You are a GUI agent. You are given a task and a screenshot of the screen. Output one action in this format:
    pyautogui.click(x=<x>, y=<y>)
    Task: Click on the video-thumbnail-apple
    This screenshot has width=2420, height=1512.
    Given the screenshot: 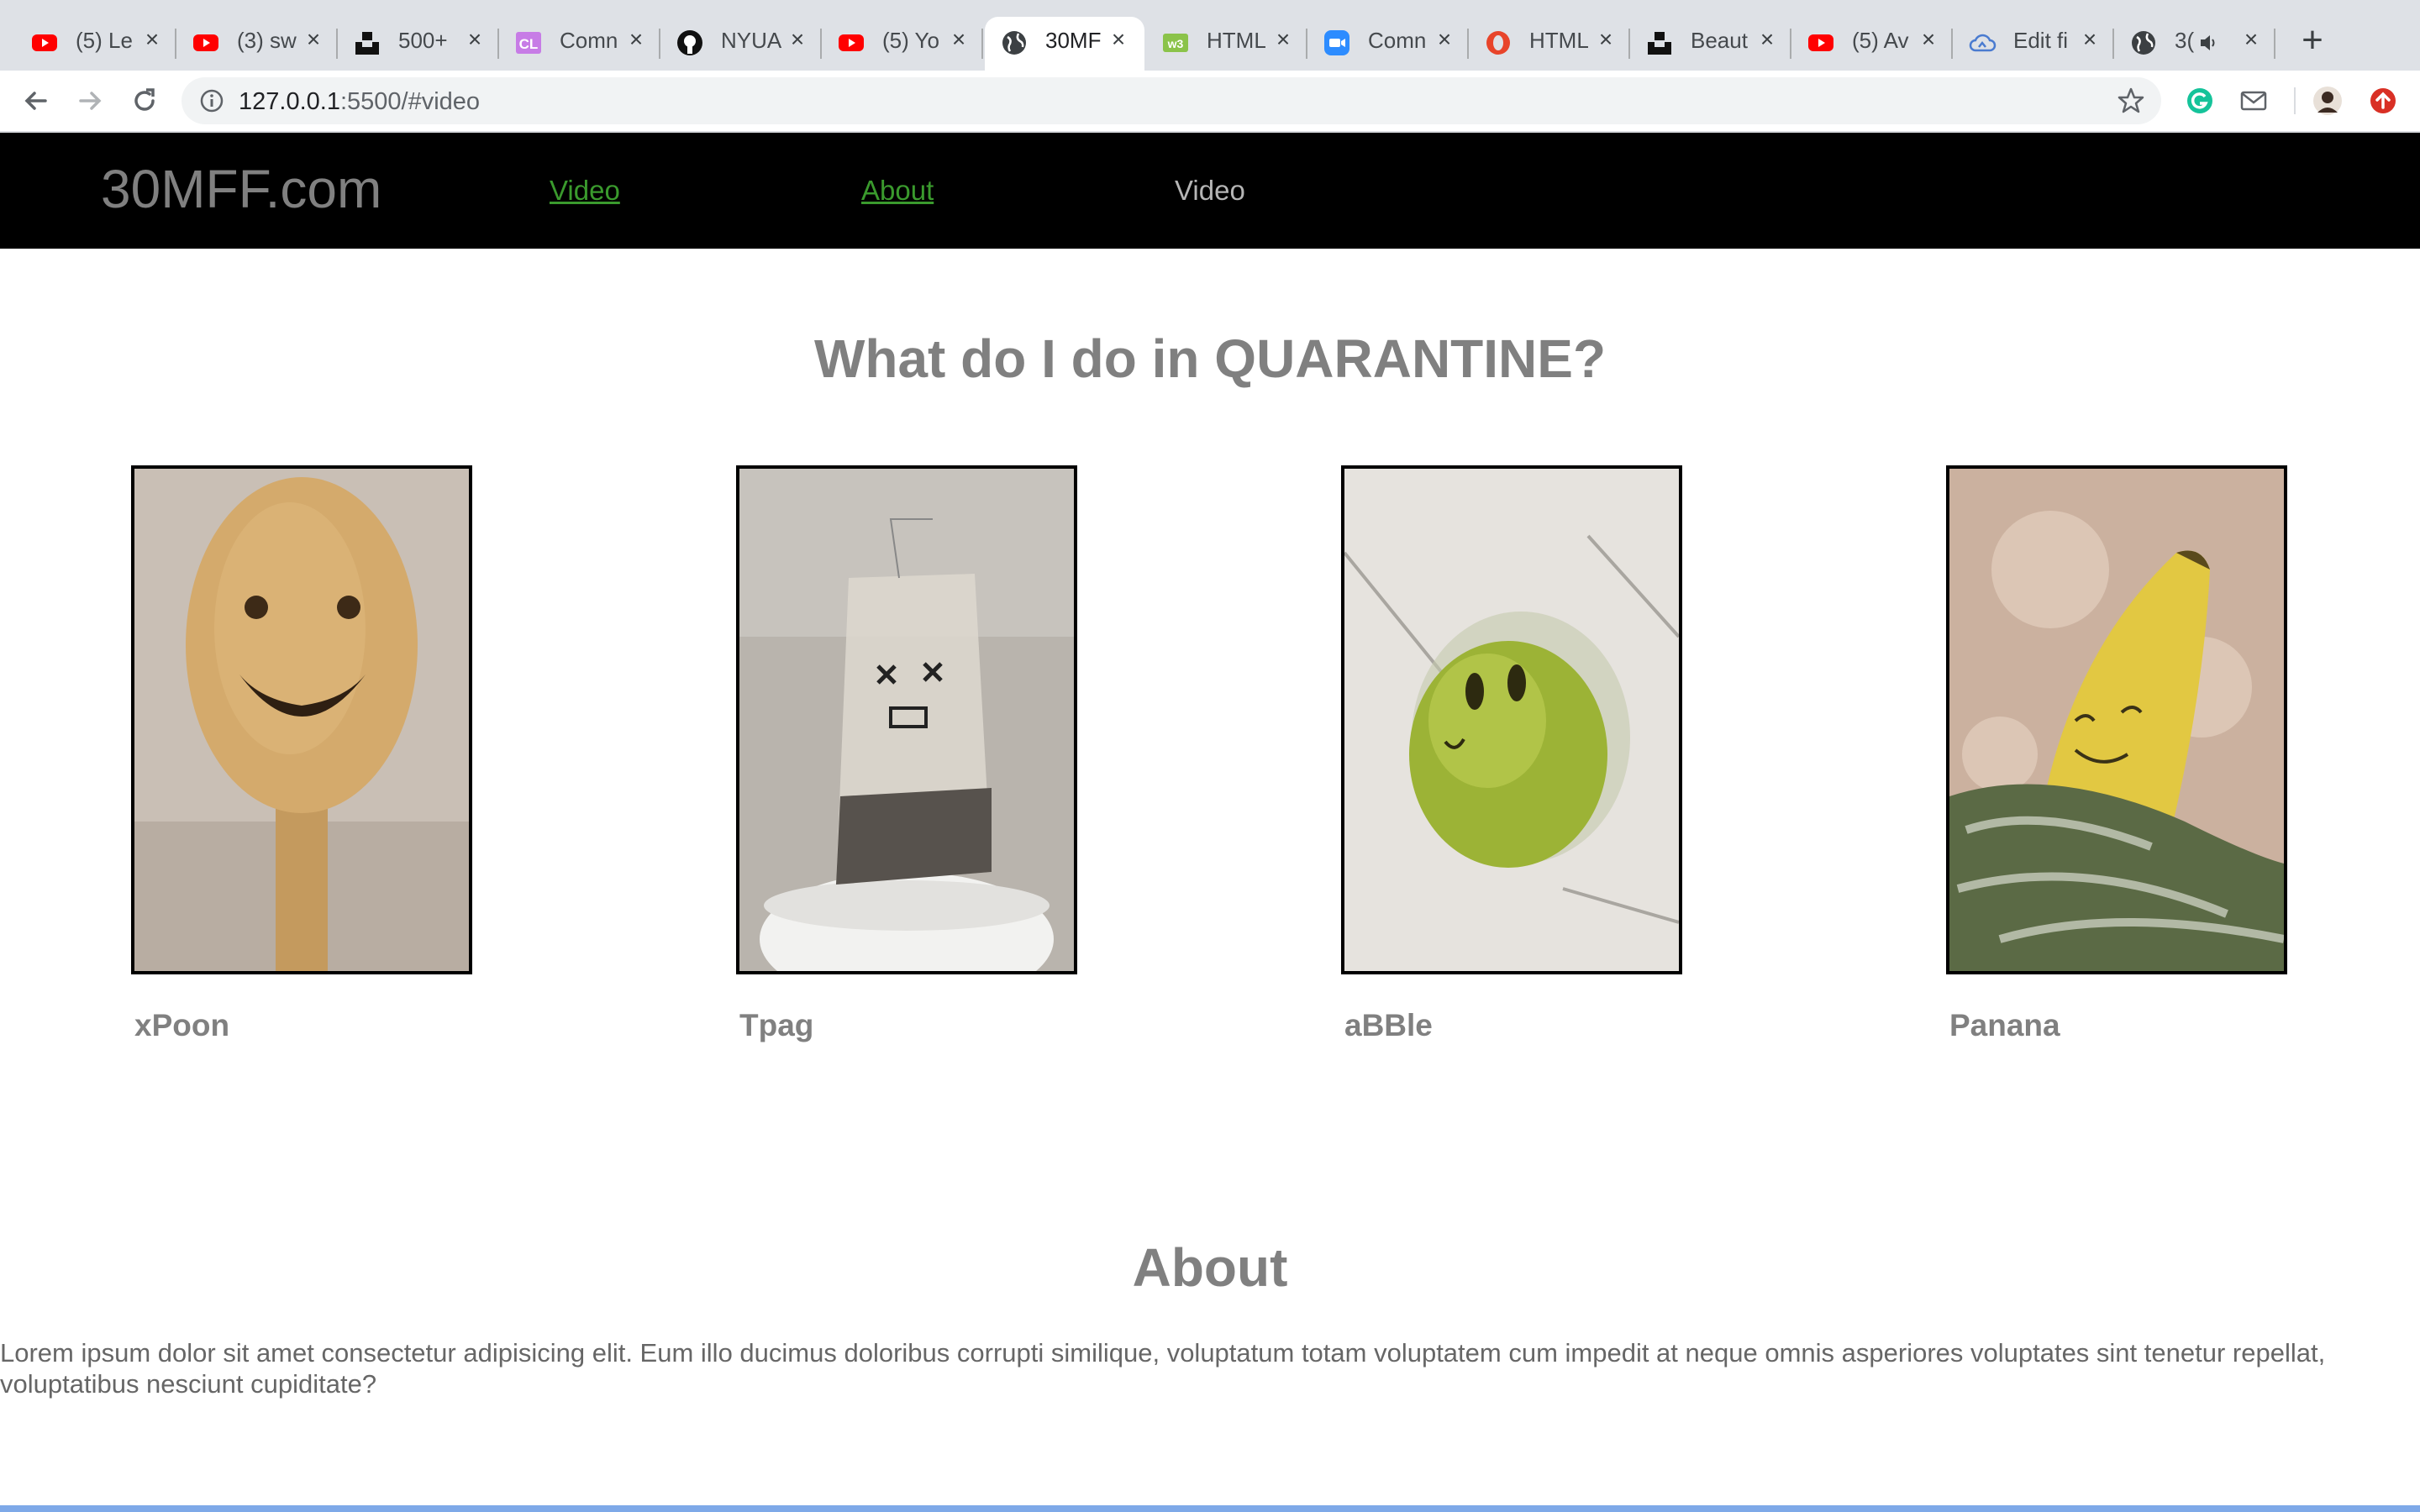 What is the action you would take?
    pyautogui.click(x=1511, y=719)
    